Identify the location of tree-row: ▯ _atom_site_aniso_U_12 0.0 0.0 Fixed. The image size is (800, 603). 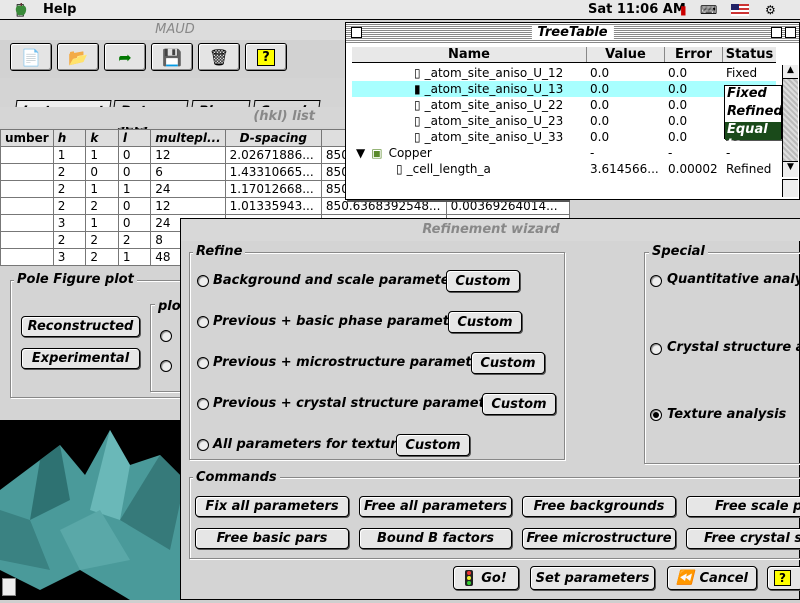
(564, 73).